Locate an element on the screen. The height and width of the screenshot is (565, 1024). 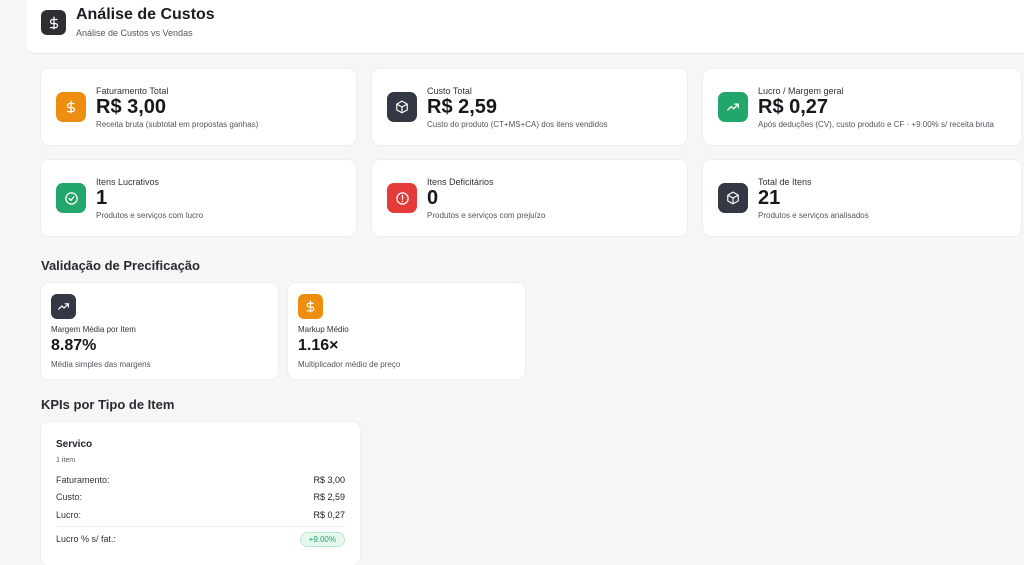
kpi-label: Itens Deficitários is located at coordinates (460, 182).